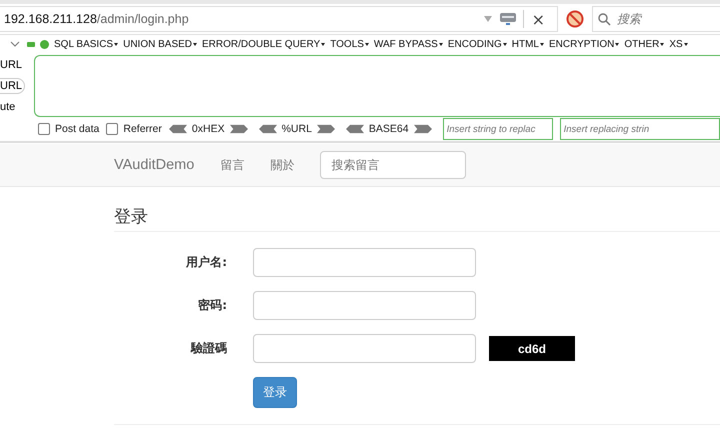  I want to click on captcha-image: cd6d, so click(532, 348).